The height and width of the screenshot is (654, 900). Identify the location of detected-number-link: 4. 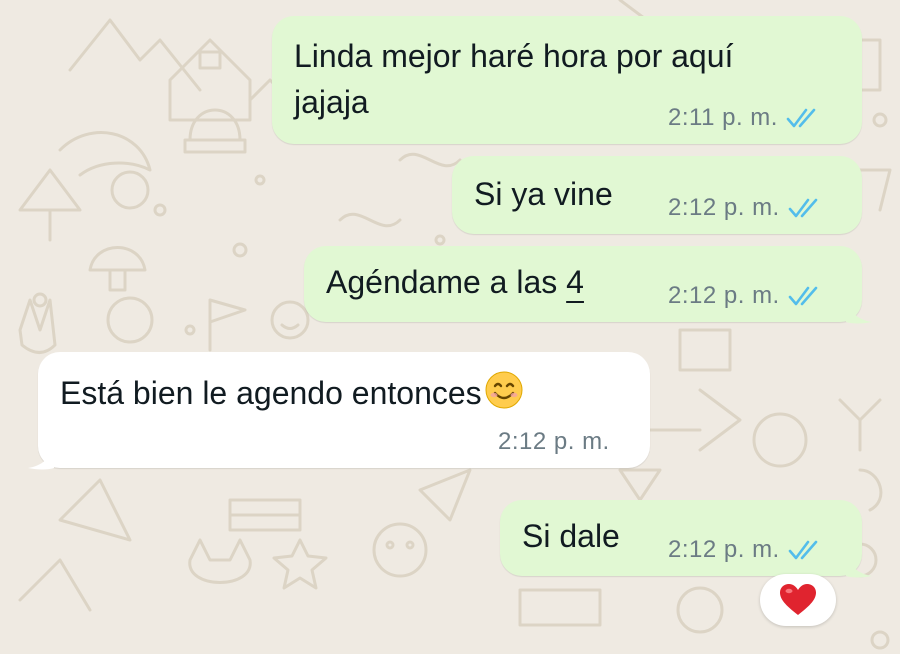
(575, 282).